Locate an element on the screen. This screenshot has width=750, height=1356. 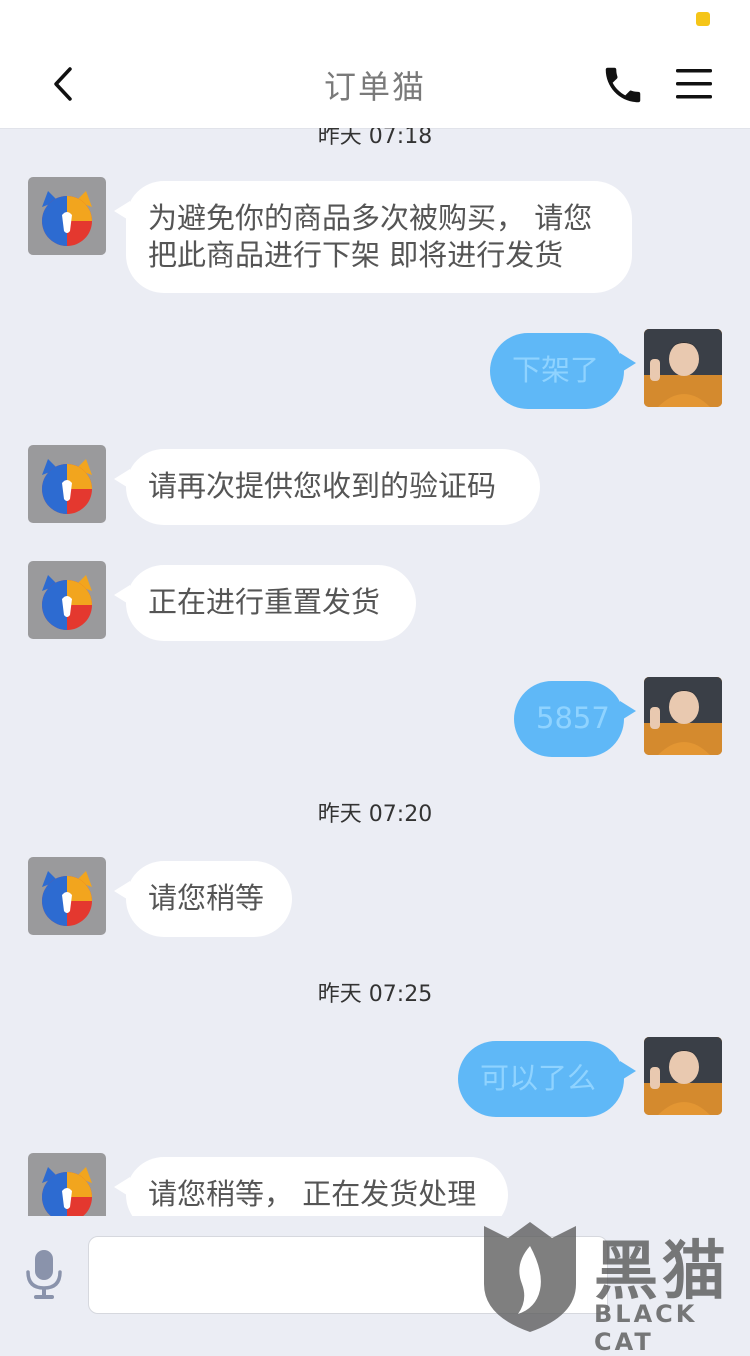
message-bubble-user: 5857 is located at coordinates (569, 719).